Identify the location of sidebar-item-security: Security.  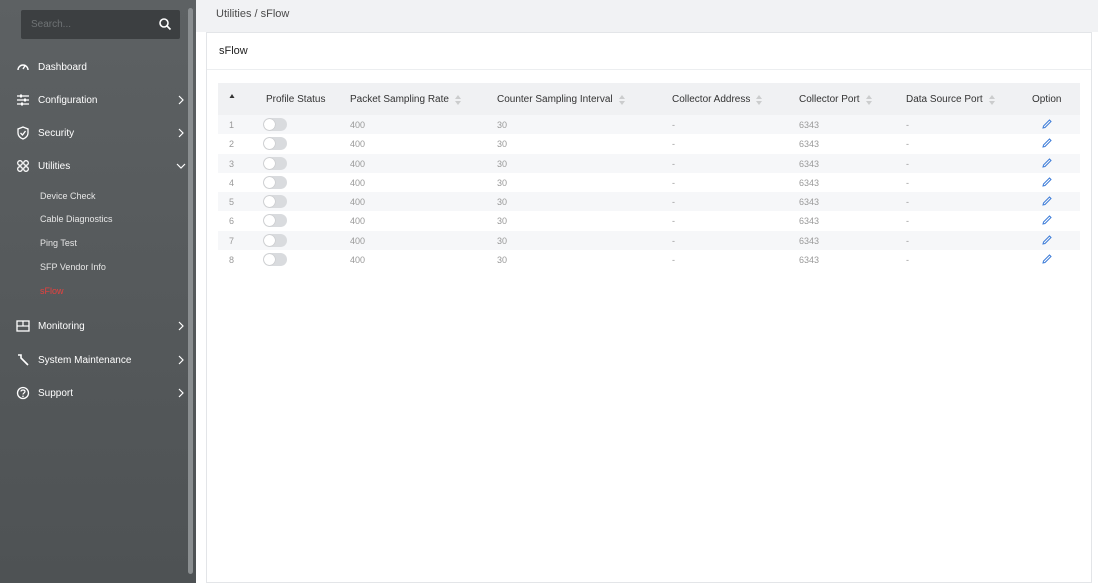
(101, 133).